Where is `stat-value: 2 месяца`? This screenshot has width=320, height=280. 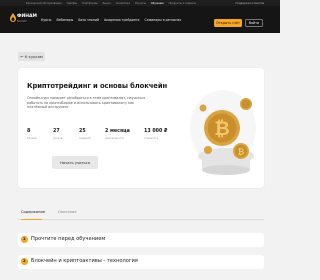
stat-value: 2 месяца is located at coordinates (117, 131).